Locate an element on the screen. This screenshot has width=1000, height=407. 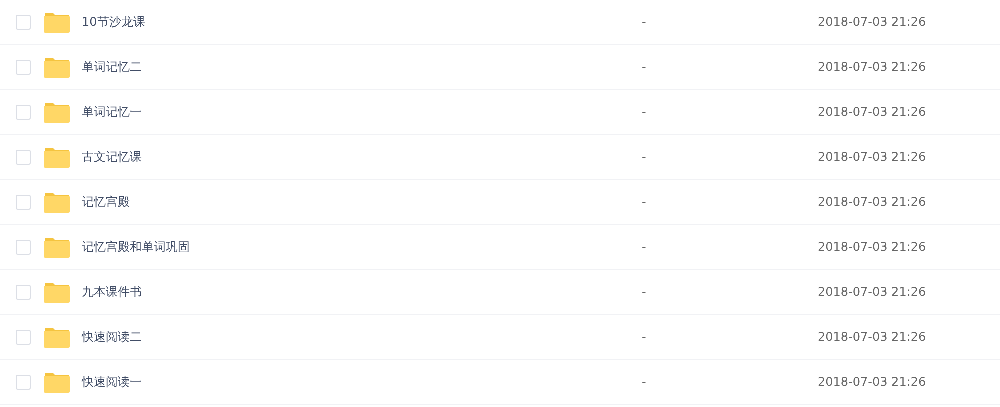
folder-name: 记忆宫殿 is located at coordinates (362, 202).